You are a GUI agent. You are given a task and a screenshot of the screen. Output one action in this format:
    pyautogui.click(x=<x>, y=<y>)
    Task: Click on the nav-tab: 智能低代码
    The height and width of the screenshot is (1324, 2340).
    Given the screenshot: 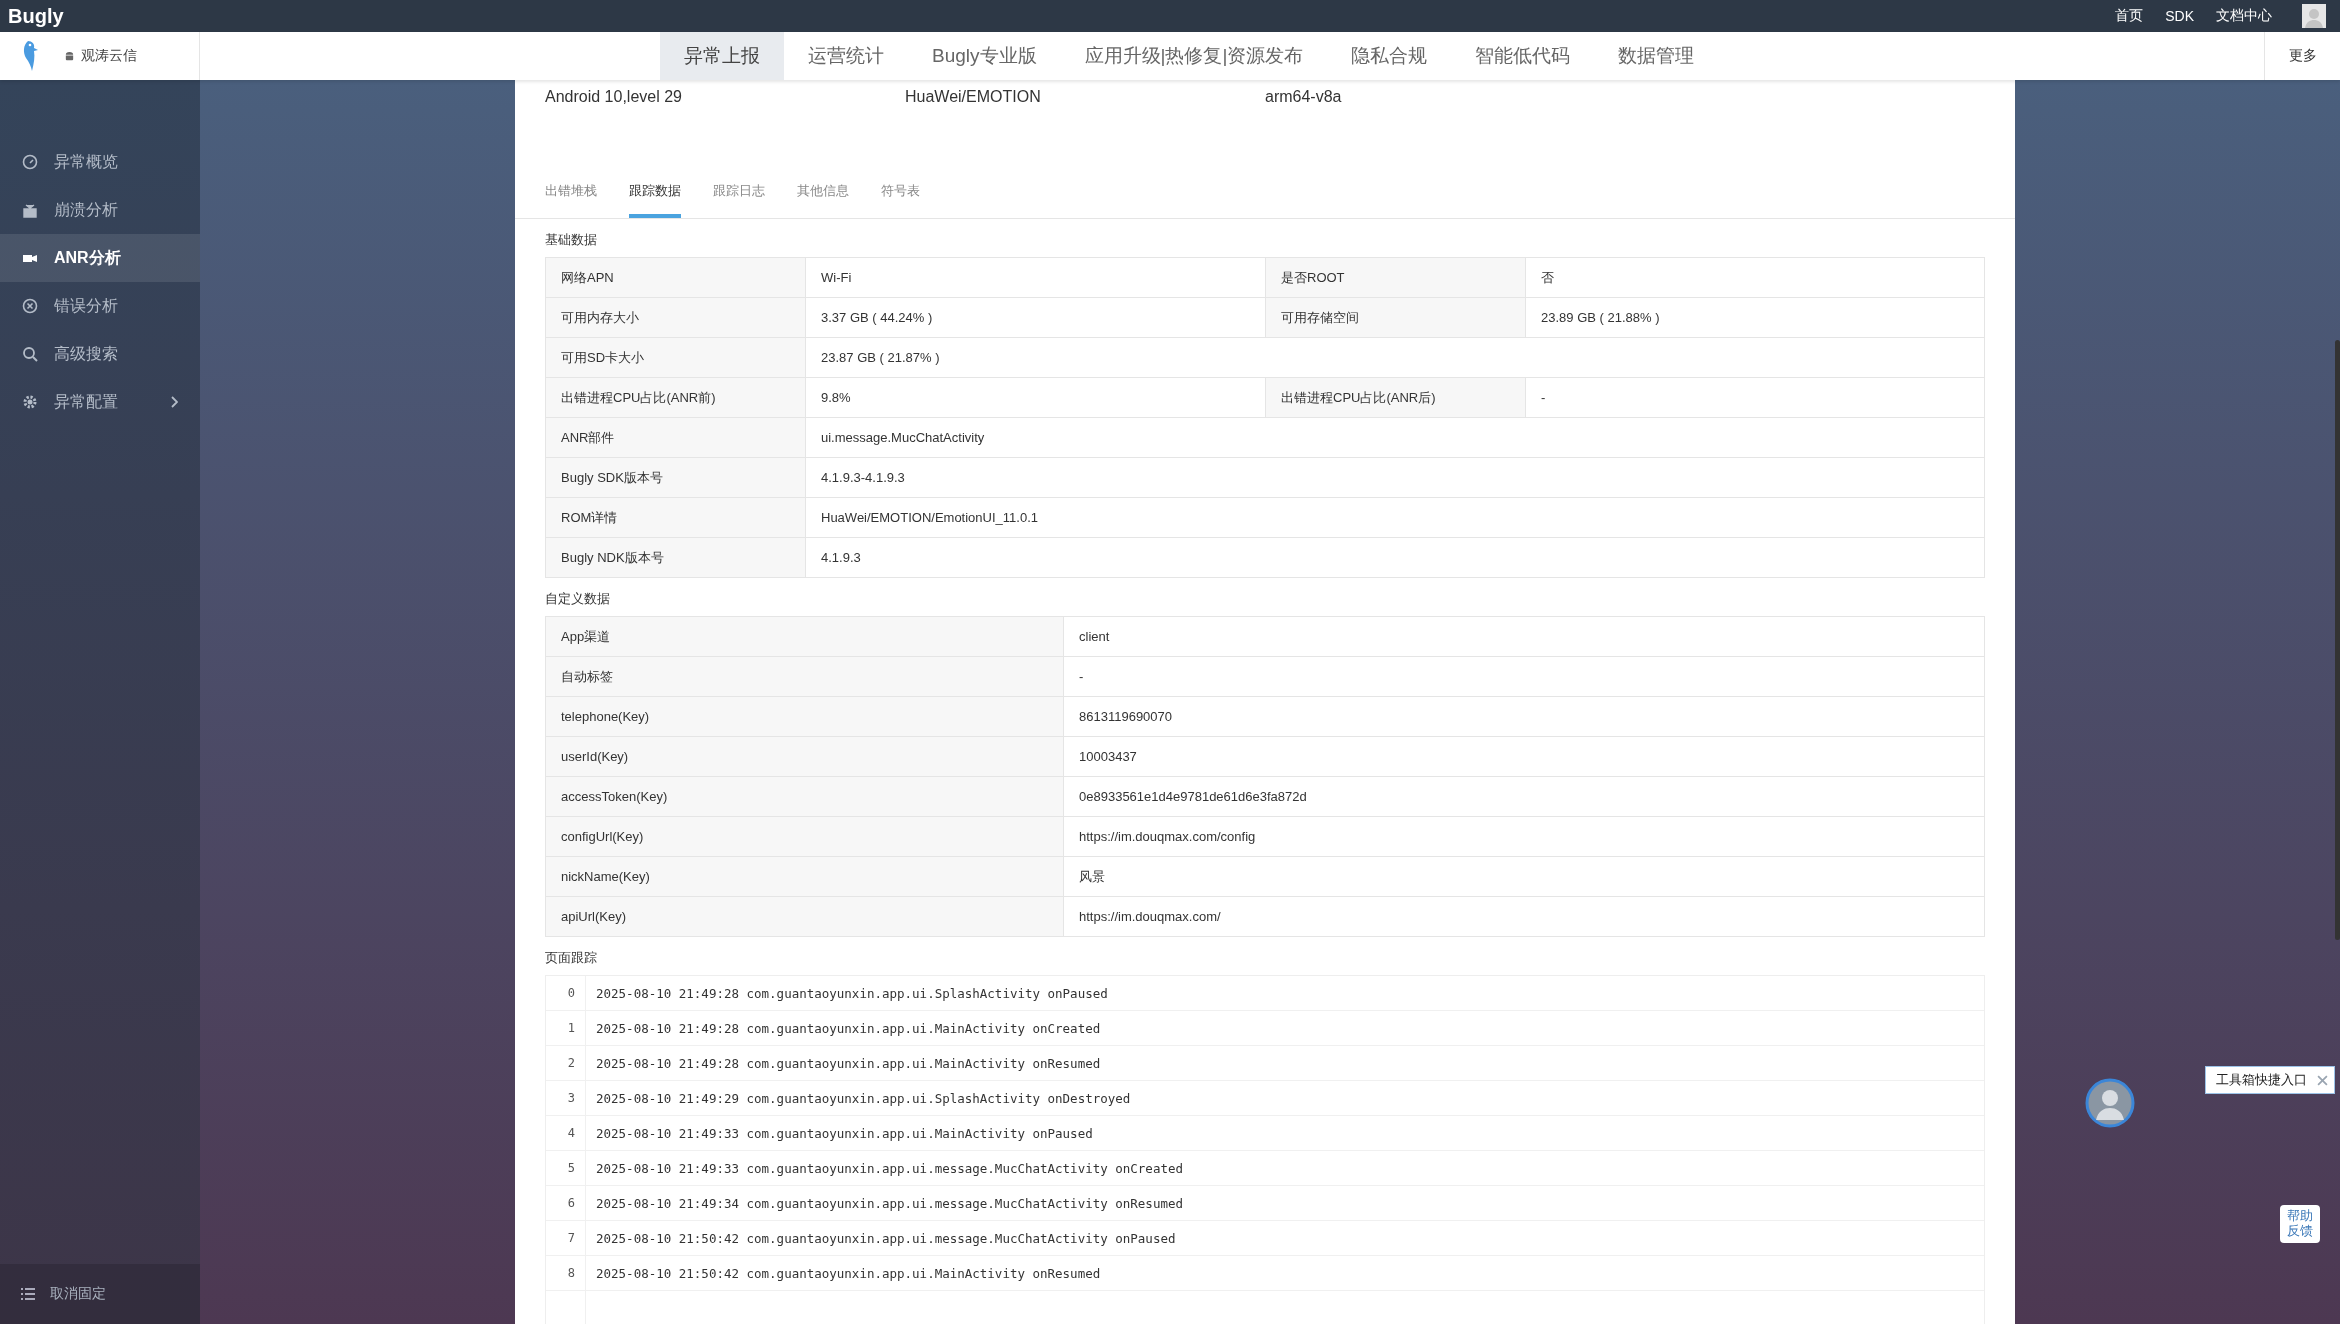 What is the action you would take?
    pyautogui.click(x=1523, y=56)
    